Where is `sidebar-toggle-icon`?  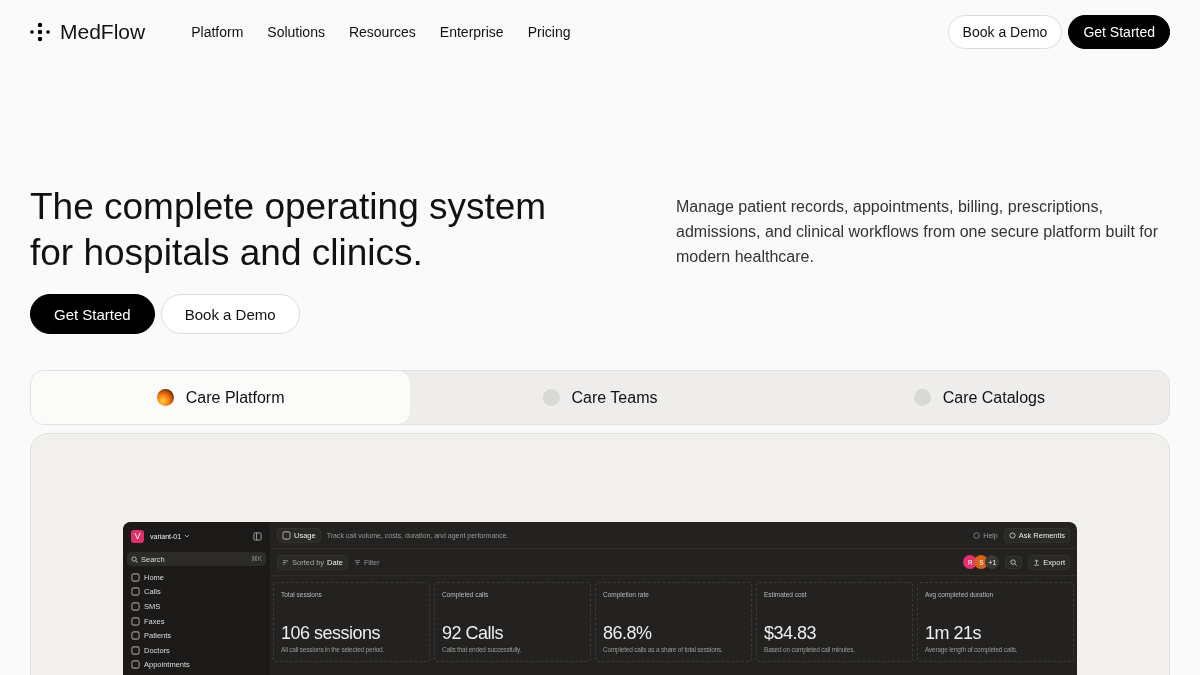 sidebar-toggle-icon is located at coordinates (257, 536).